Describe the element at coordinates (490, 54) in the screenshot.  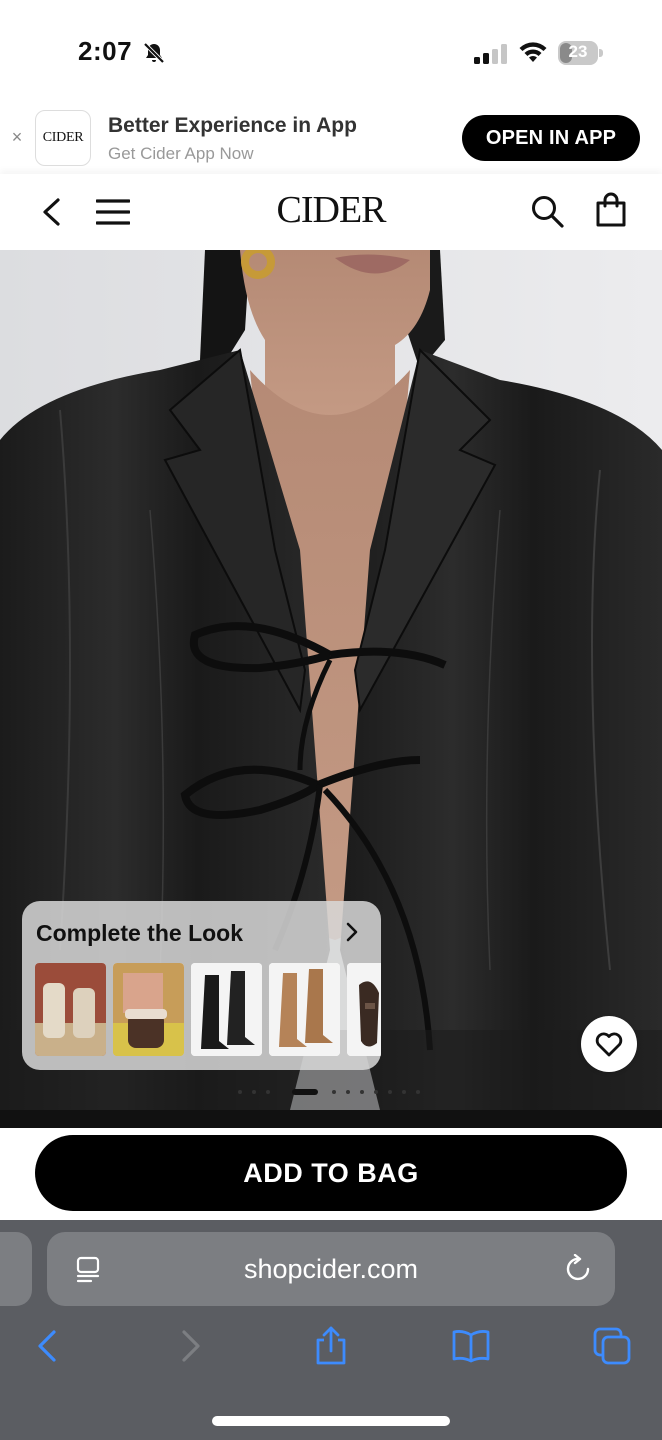
I see `cellular-signal-icon` at that location.